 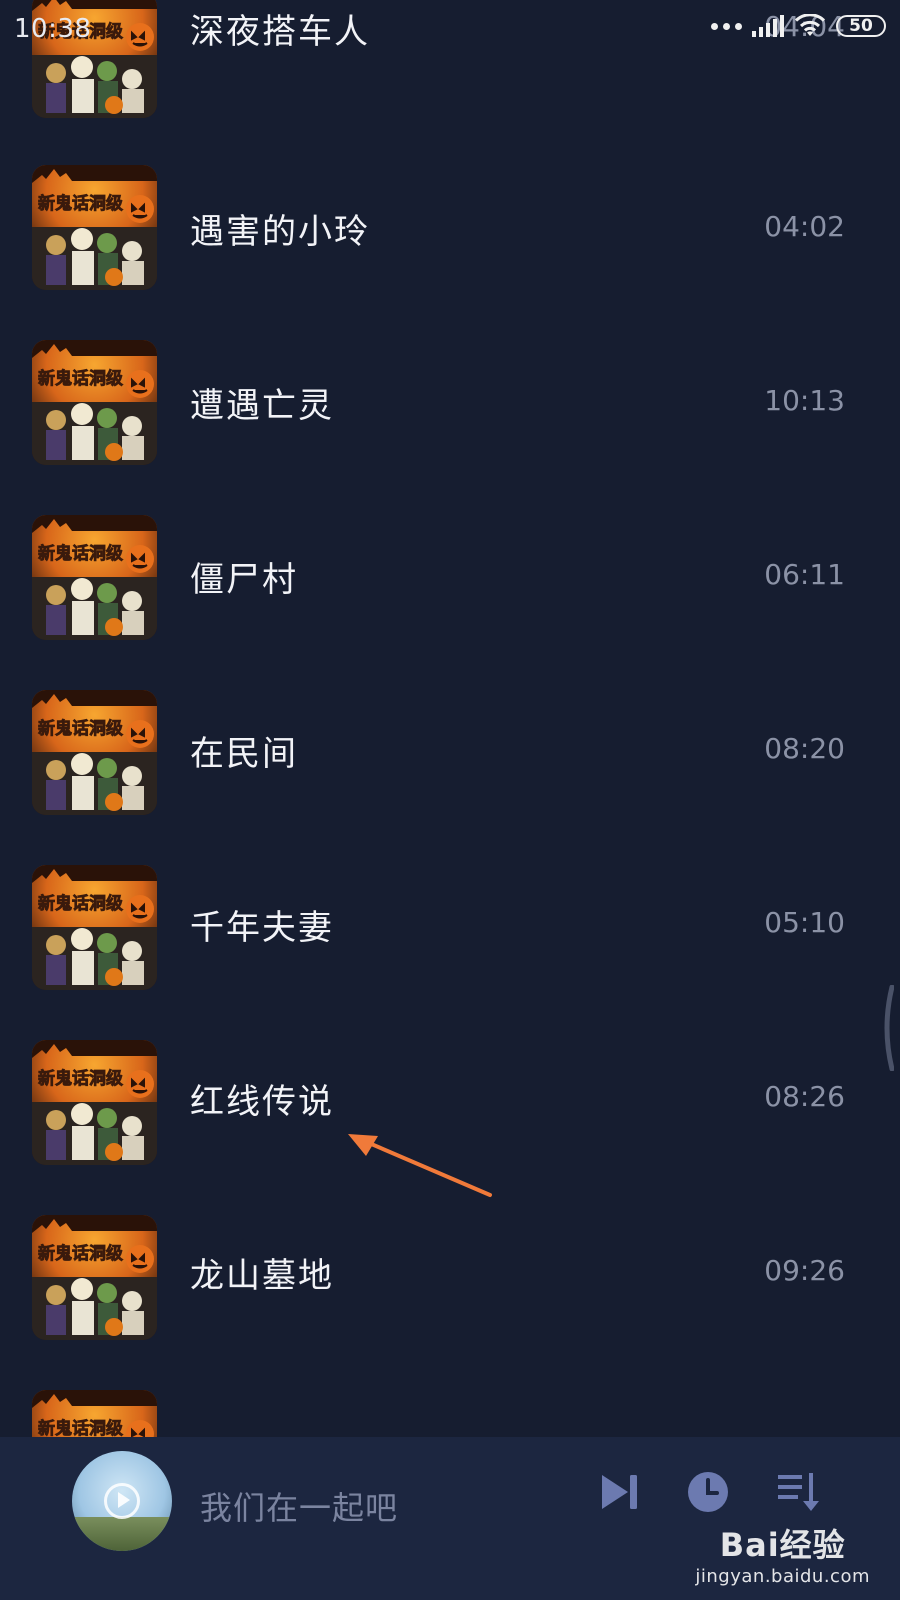 What do you see at coordinates (53, 29) in the screenshot?
I see `status-time: 10:38` at bounding box center [53, 29].